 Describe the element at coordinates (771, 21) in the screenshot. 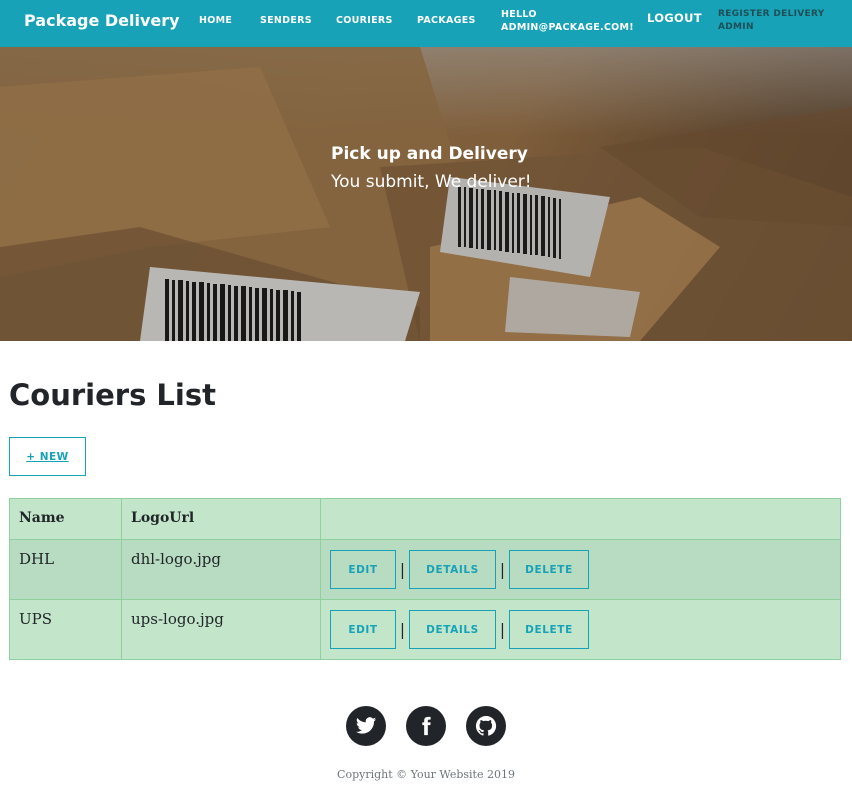

I see `nav-register-admin: REGISTER DELIVERY ADMIN` at that location.